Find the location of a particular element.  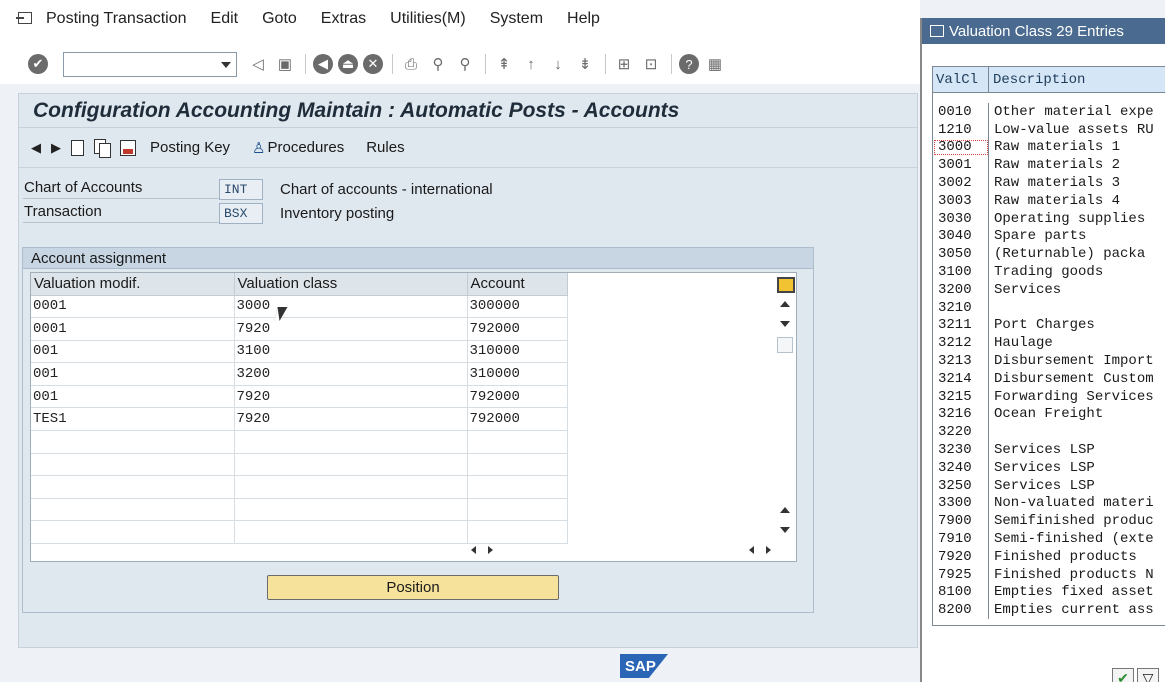

description-cell: Semi-finished (exte is located at coordinates (1071, 539).